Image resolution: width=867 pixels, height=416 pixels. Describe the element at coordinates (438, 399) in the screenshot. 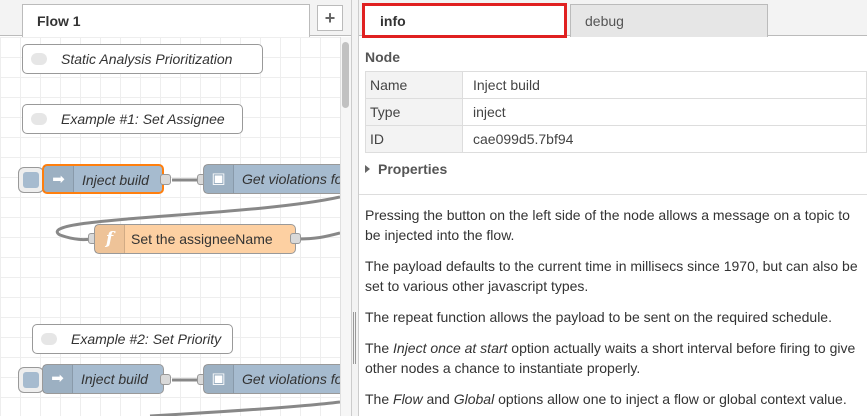

I see `help-text: and` at that location.